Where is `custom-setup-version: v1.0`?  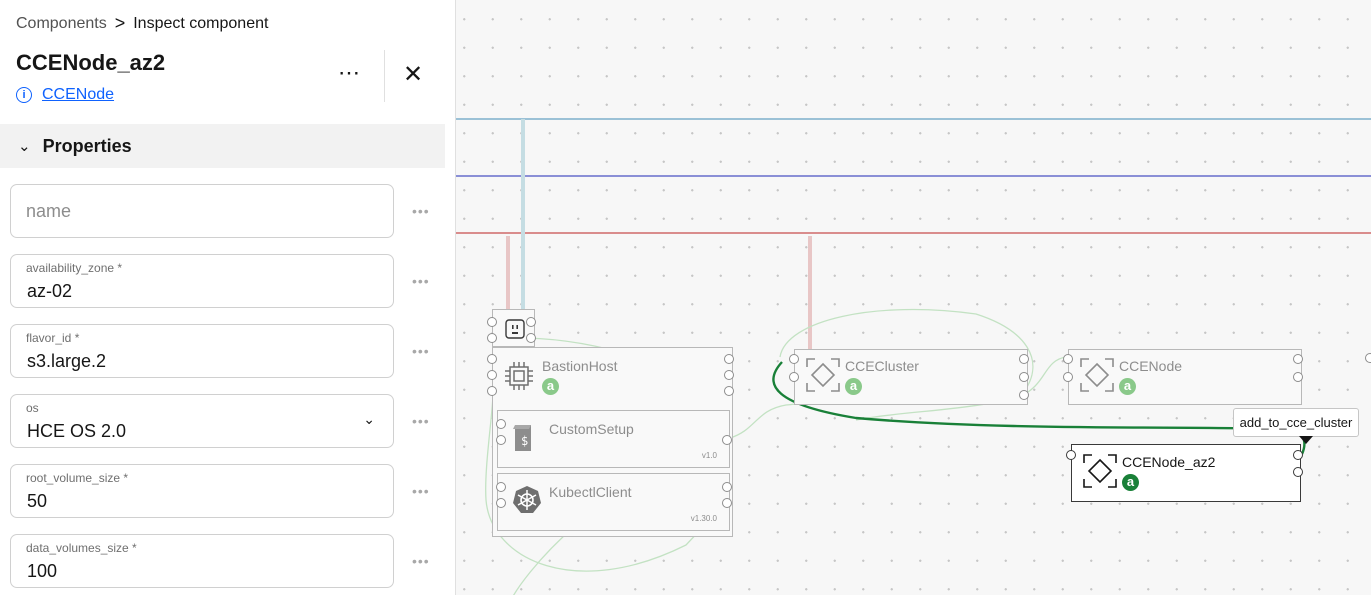
custom-setup-version: v1.0 is located at coordinates (709, 455).